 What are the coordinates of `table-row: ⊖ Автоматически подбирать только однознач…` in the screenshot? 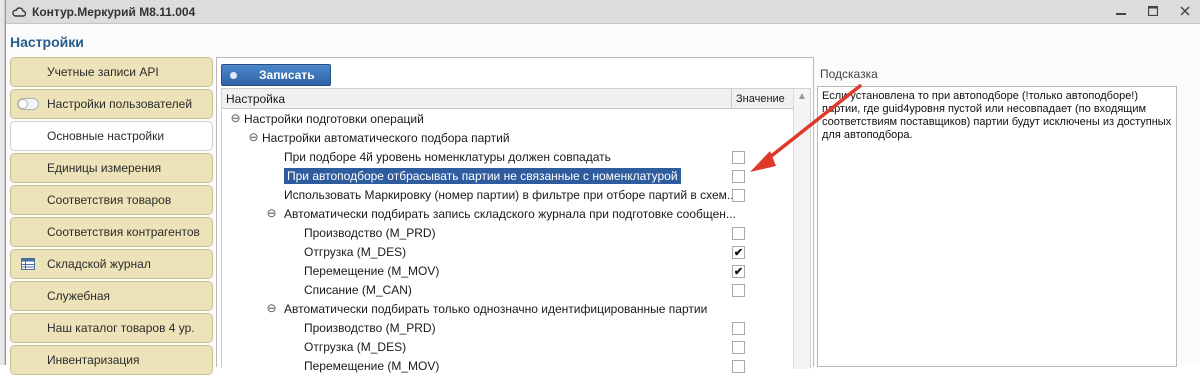 It's located at (508, 309).